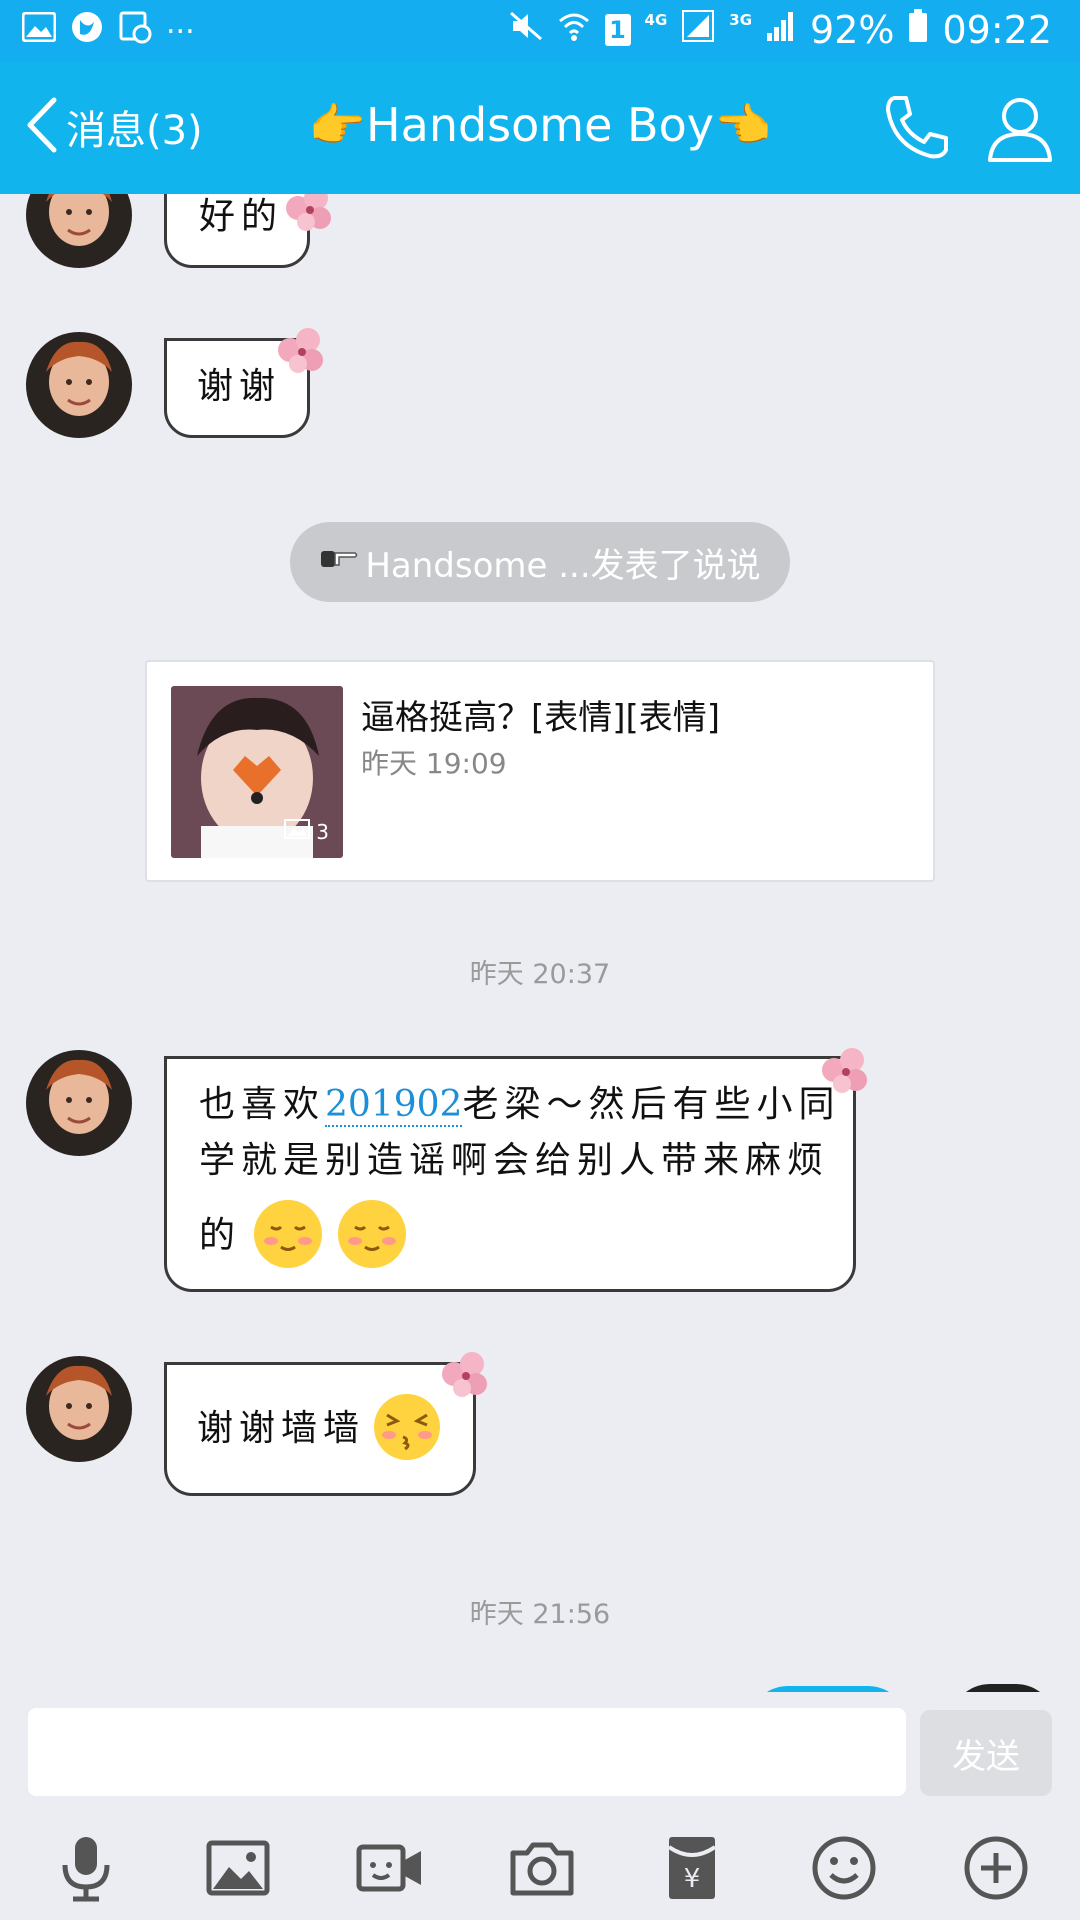 Image resolution: width=1080 pixels, height=1920 pixels. Describe the element at coordinates (852, 30) in the screenshot. I see `battery-percent: 92%` at that location.